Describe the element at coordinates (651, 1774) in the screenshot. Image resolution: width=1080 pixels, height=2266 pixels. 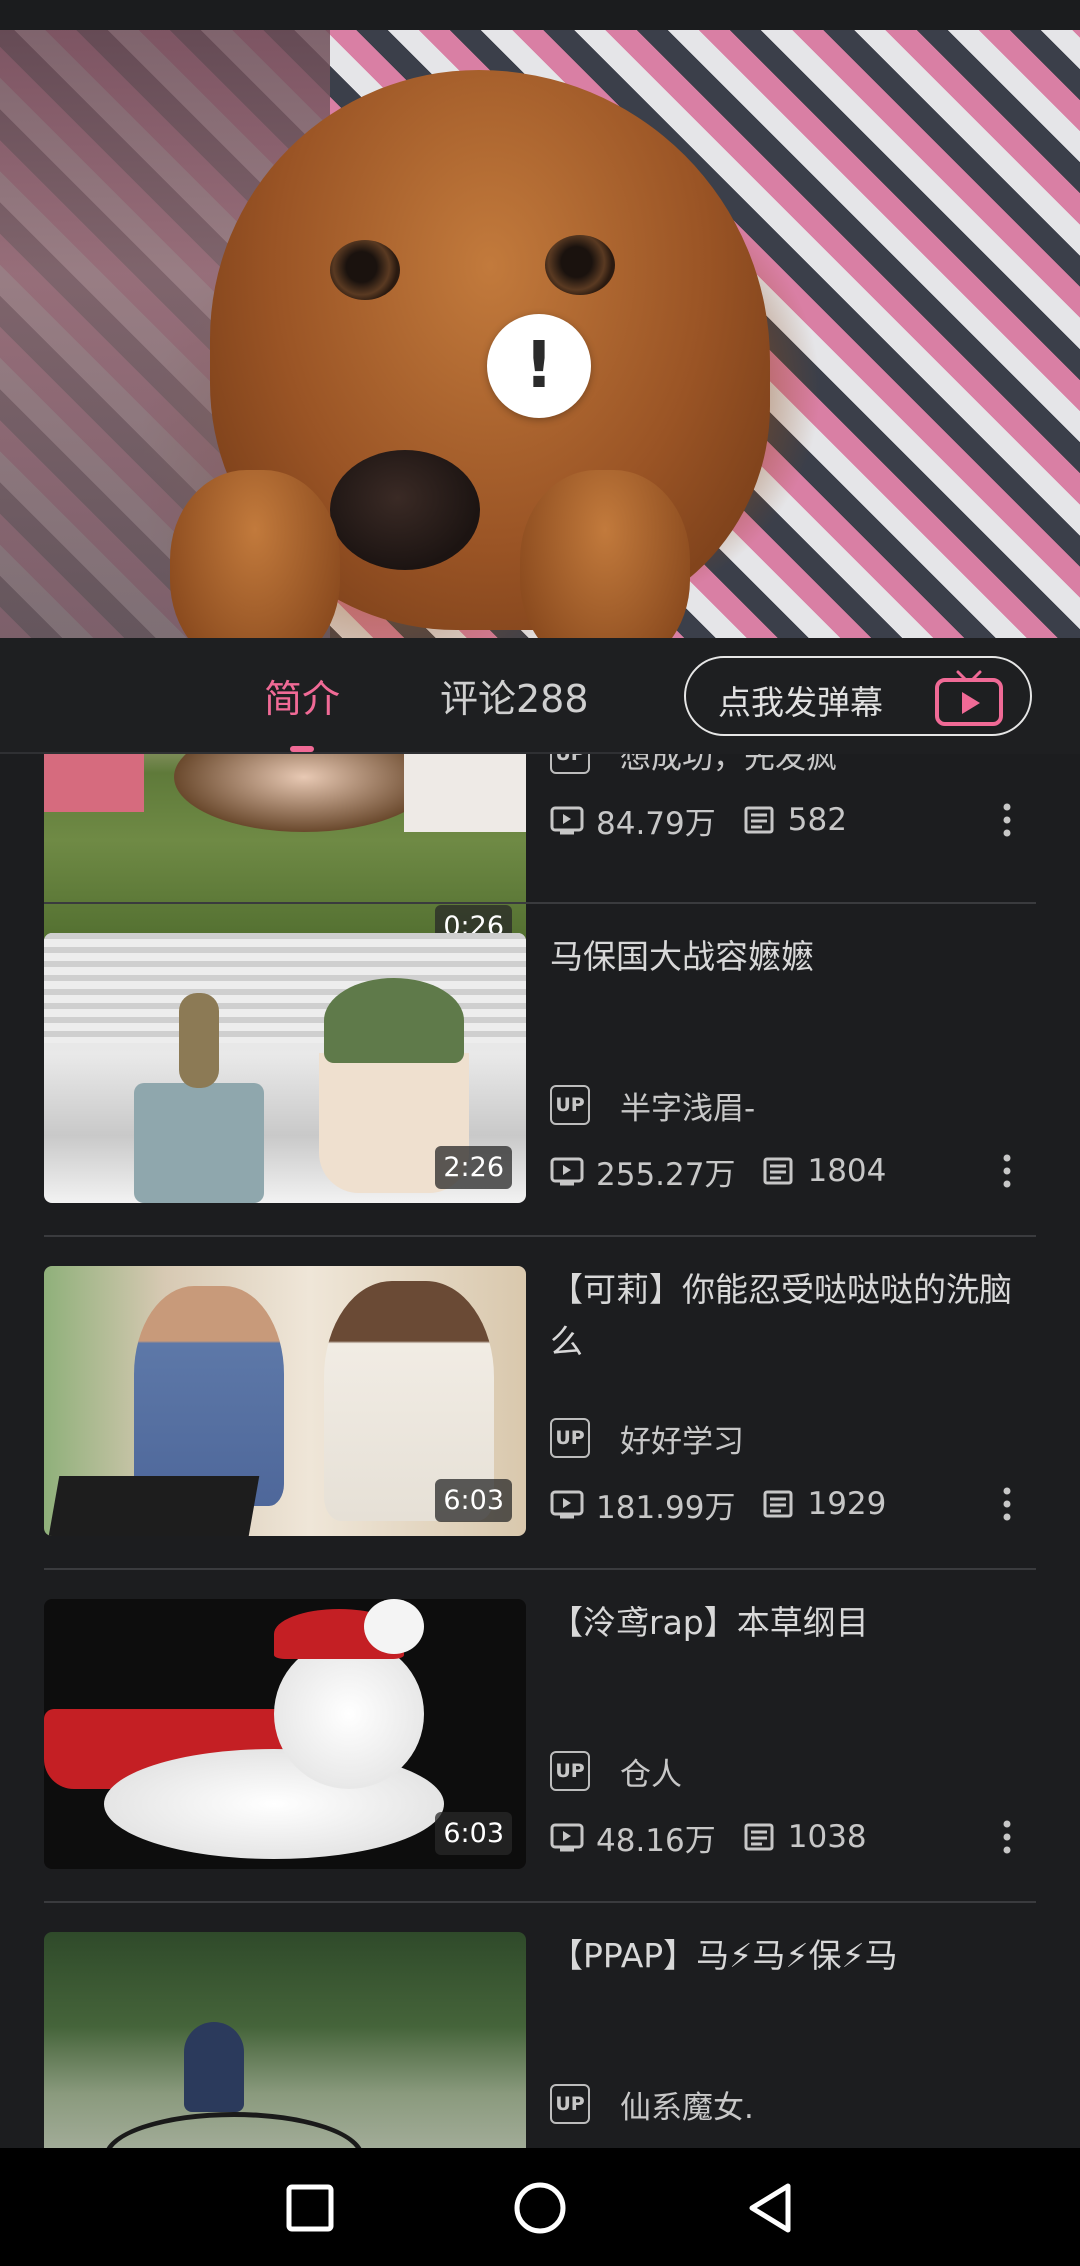
I see `uploader-name: 仓人` at that location.